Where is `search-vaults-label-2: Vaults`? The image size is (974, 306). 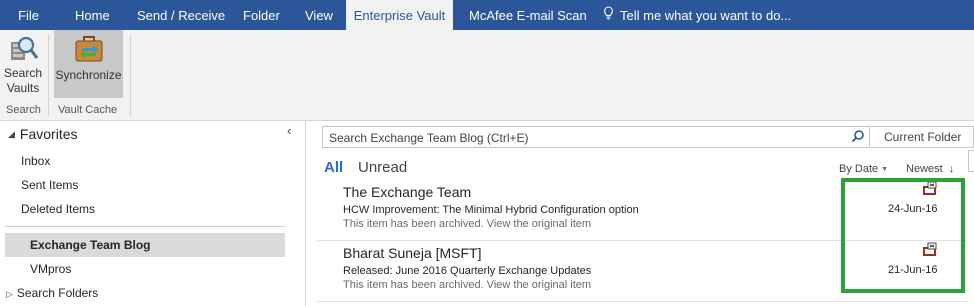 search-vaults-label-2: Vaults is located at coordinates (23, 88).